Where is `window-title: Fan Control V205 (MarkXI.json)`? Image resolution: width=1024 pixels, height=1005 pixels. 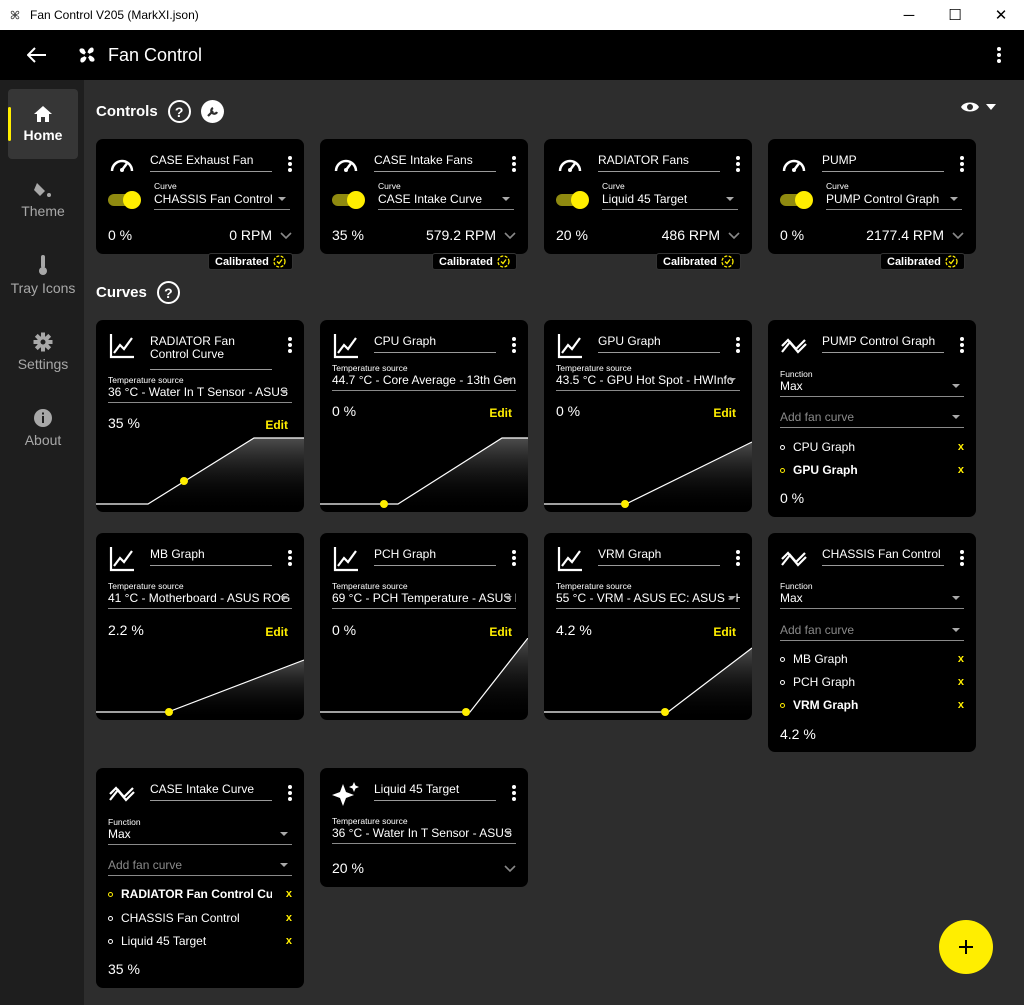 window-title: Fan Control V205 (MarkXI.json) is located at coordinates (114, 15).